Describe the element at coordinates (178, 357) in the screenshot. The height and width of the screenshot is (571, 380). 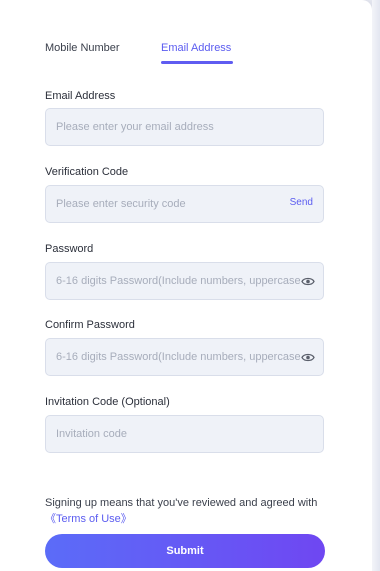
I see `confirm-password-input` at that location.